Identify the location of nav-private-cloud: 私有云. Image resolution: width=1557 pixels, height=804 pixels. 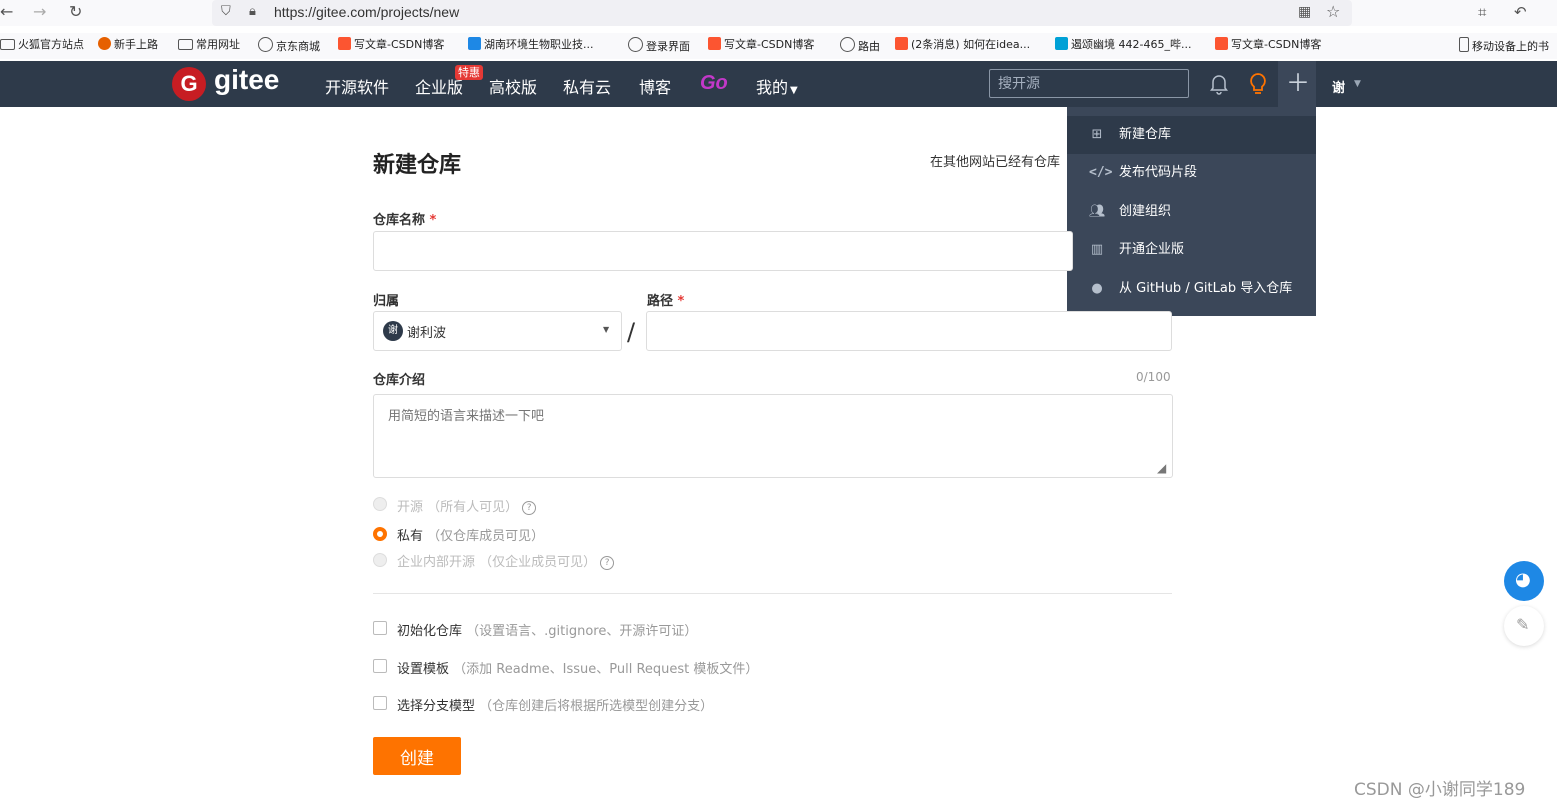
(587, 86).